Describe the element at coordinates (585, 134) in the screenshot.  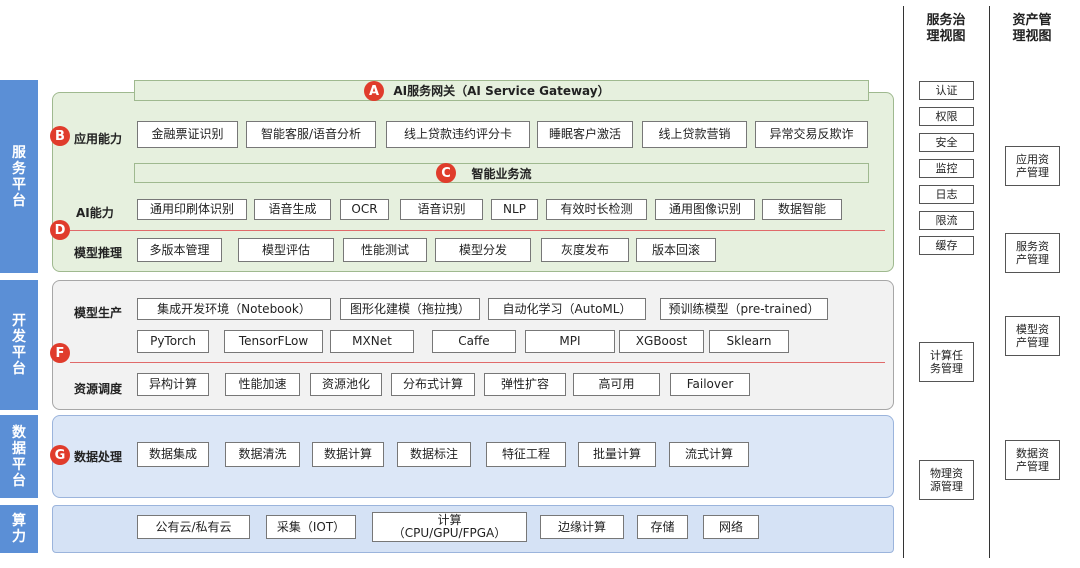
I see `app-item: 睡眠客户激活` at that location.